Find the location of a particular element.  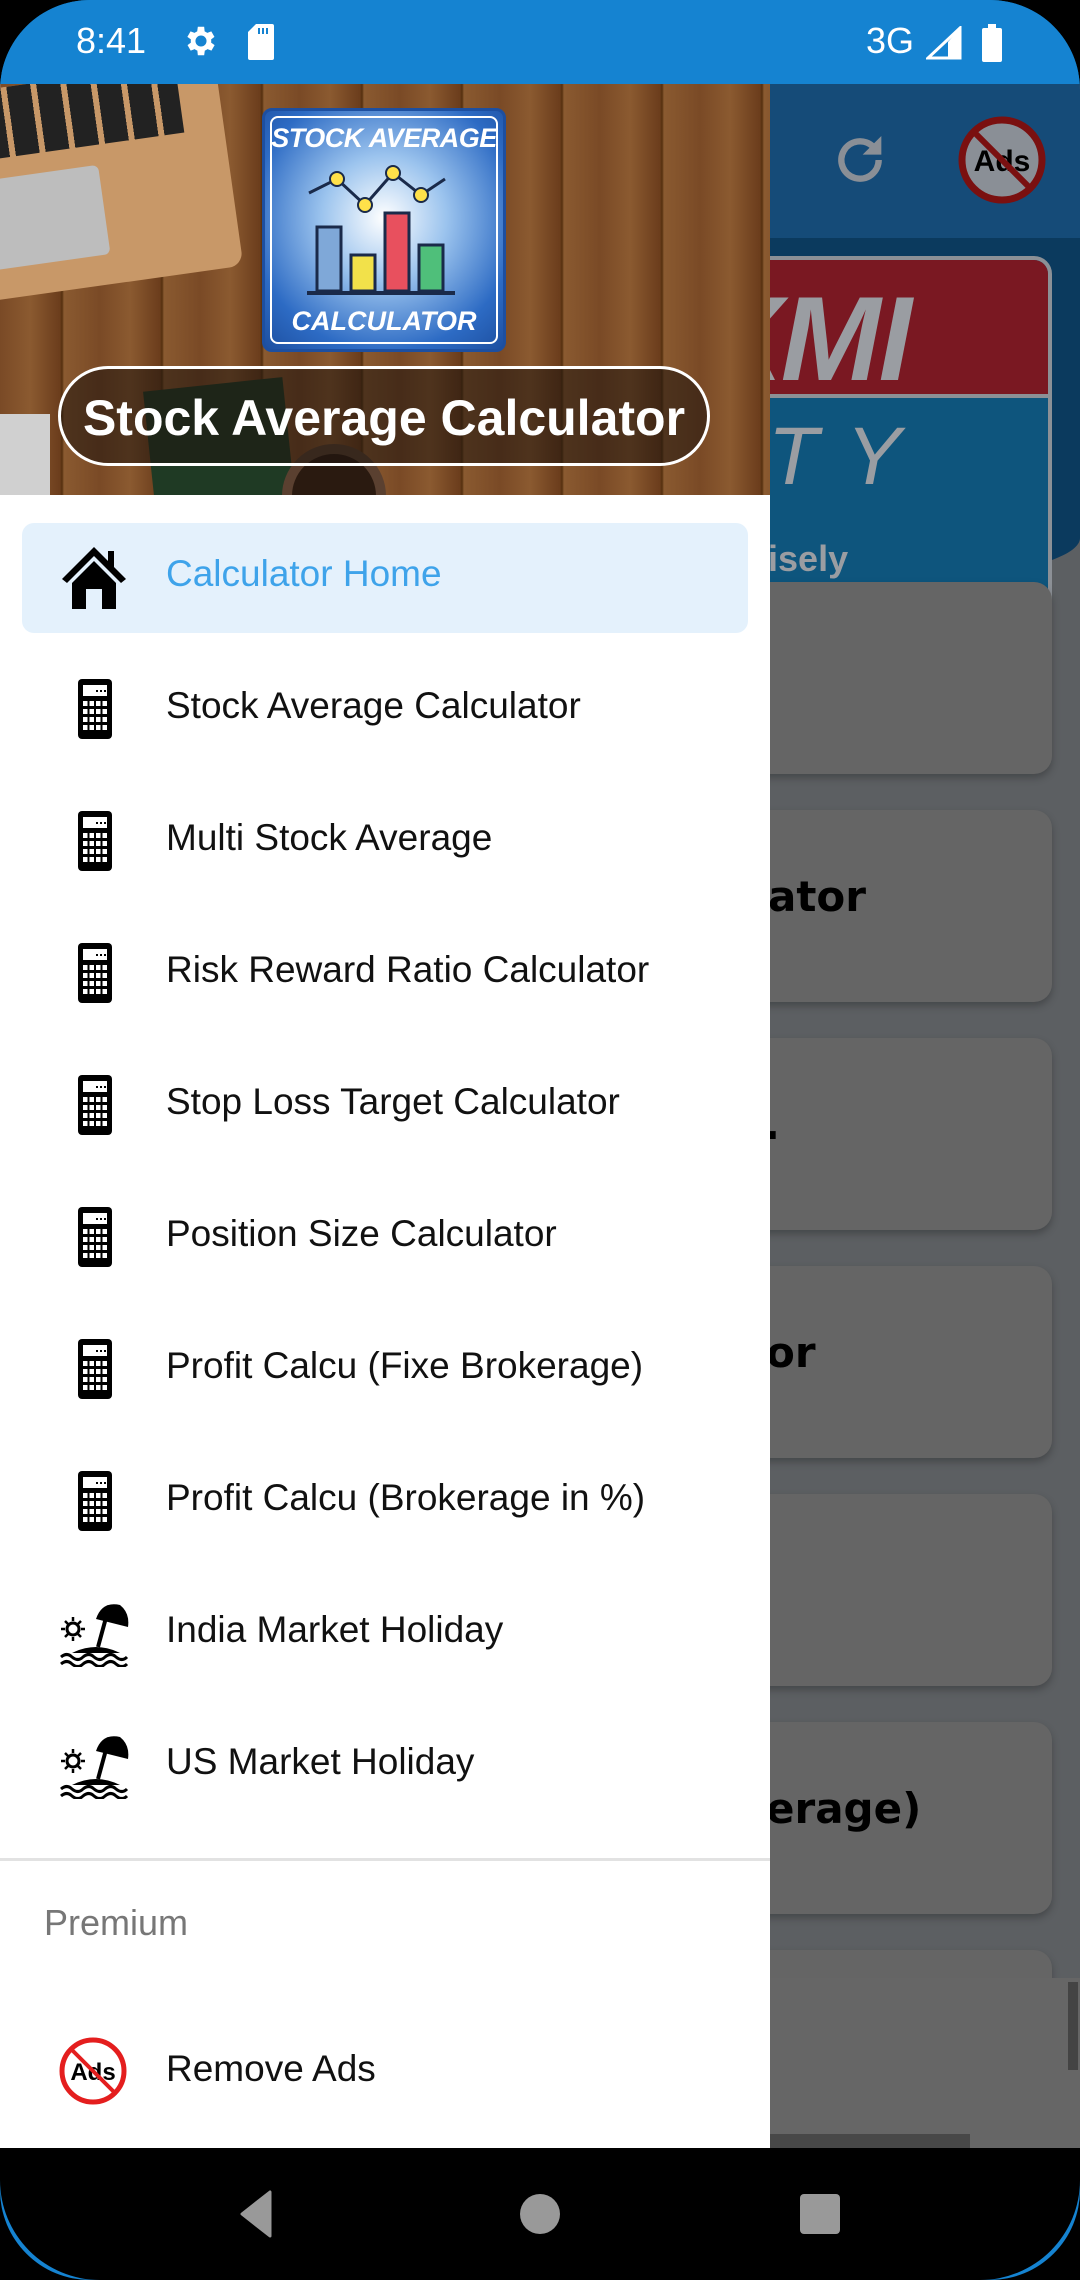

nav-item-risk-reward-ratio-calculator: Risk Reward Ratio Calculator is located at coordinates (385, 969).